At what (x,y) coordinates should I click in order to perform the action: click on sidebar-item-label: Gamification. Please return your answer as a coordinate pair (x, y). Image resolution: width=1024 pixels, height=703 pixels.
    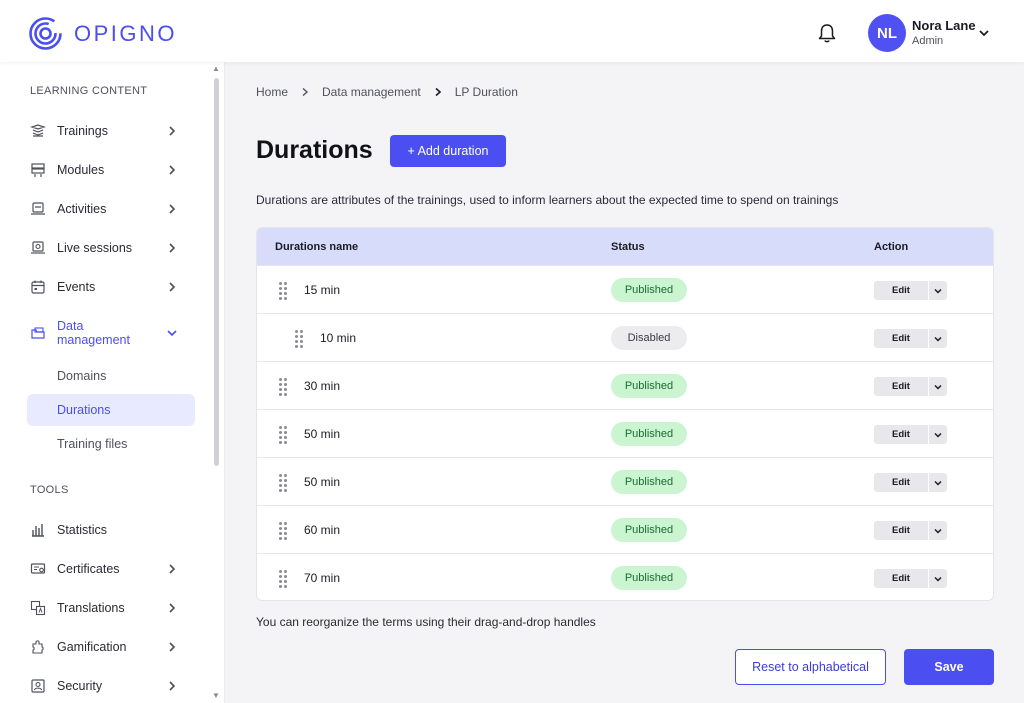
    Looking at the image, I should click on (92, 647).